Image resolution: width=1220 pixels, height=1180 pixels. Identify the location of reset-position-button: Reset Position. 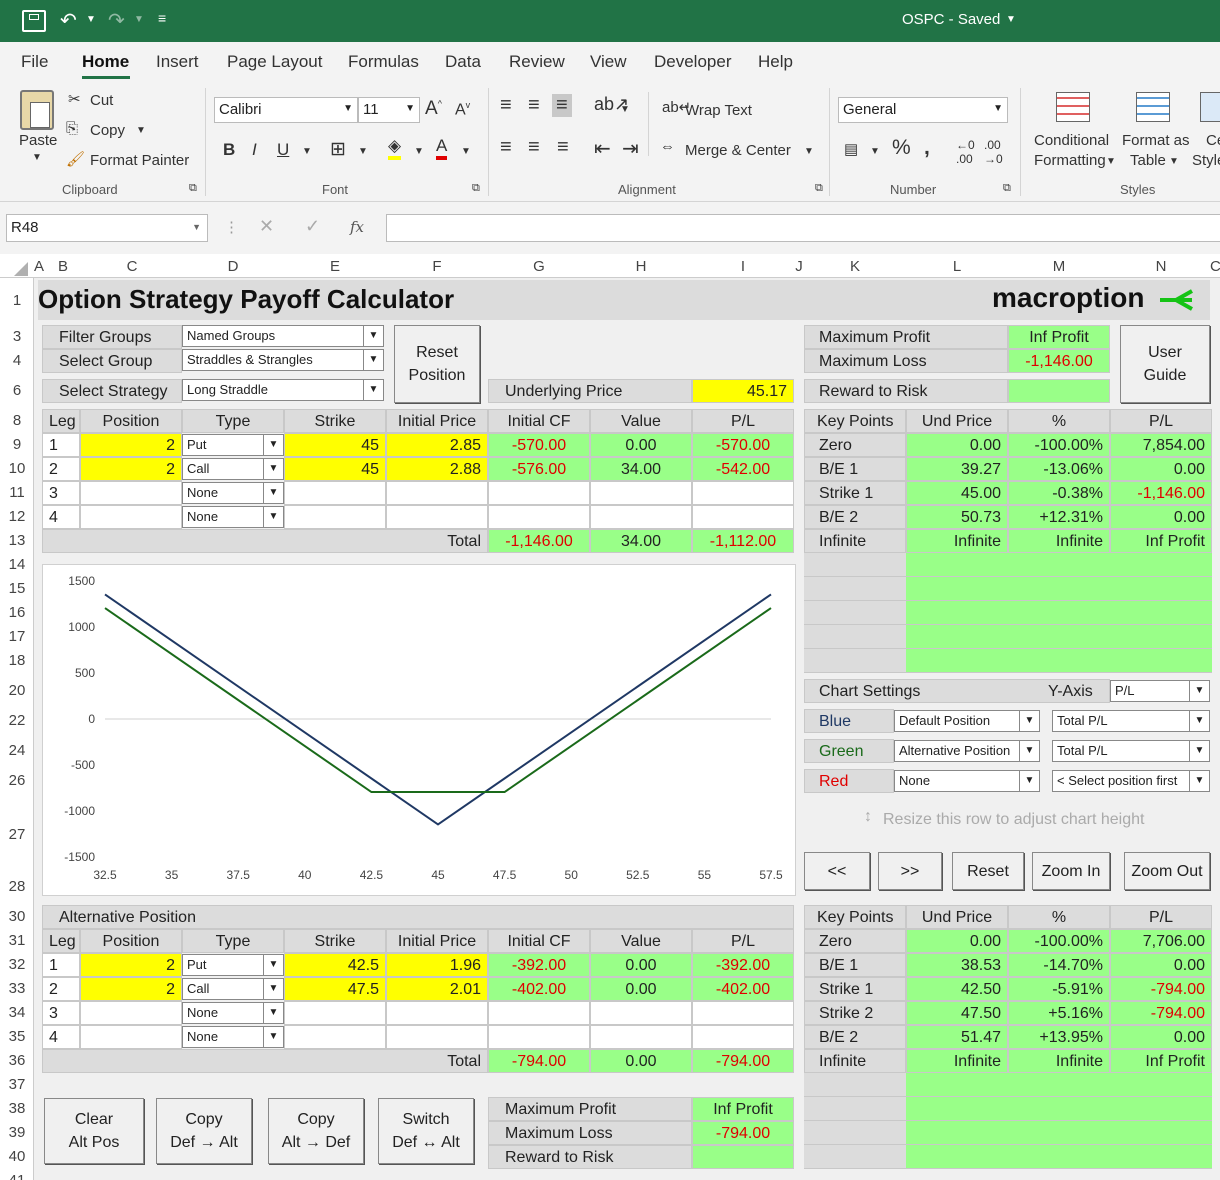
(437, 364).